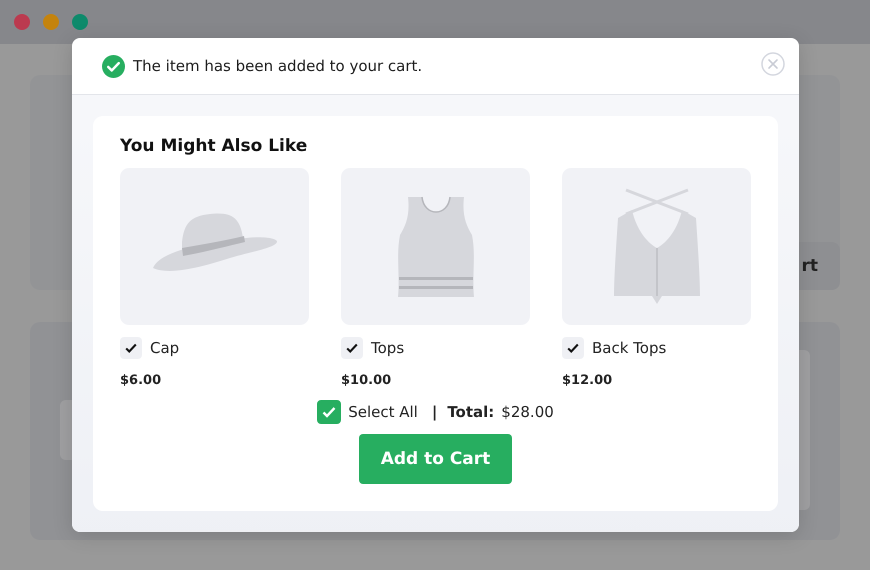 The height and width of the screenshot is (570, 870). Describe the element at coordinates (165, 348) in the screenshot. I see `product-name: Cap` at that location.